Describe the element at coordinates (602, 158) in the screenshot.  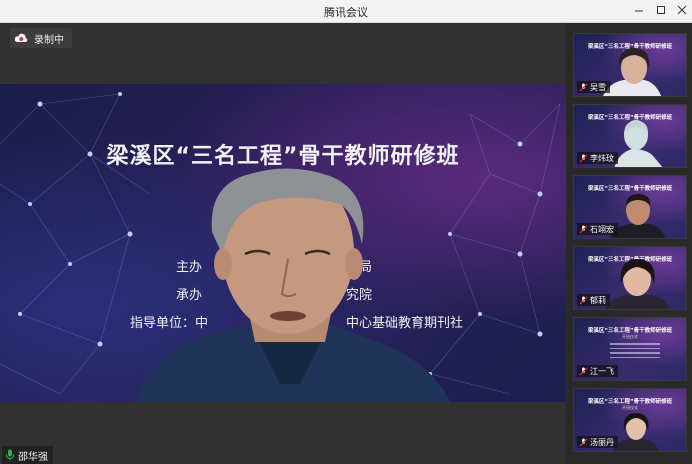
I see `participant-name: 李炜玟` at that location.